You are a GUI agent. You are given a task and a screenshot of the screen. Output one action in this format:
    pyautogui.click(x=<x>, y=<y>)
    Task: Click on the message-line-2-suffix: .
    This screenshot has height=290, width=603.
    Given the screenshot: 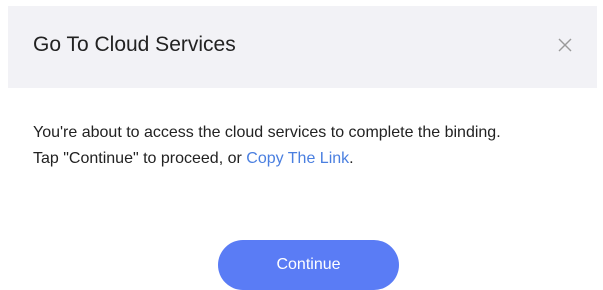 What is the action you would take?
    pyautogui.click(x=351, y=158)
    